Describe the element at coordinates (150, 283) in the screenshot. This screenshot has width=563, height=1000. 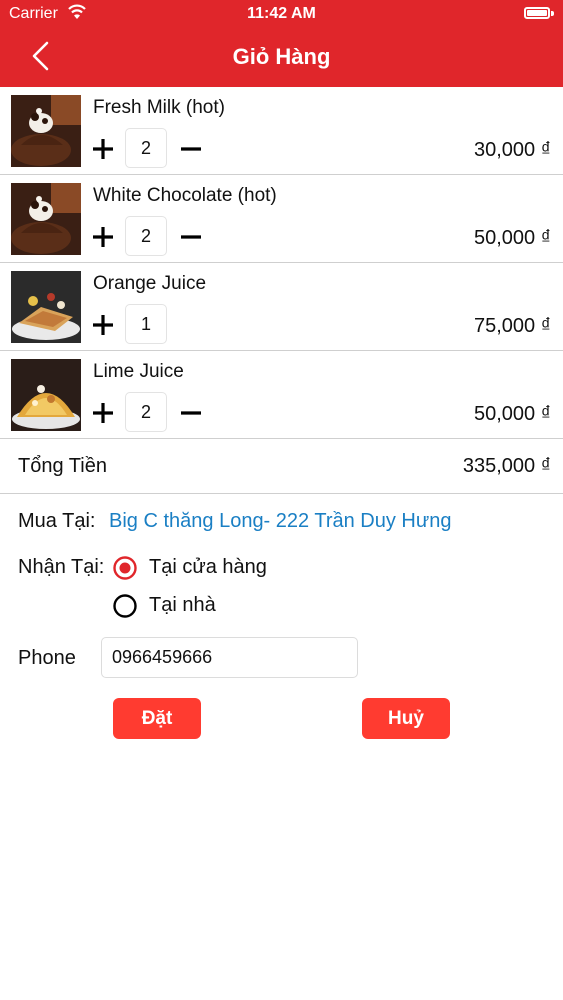
I see `item-name: Orange Juice` at that location.